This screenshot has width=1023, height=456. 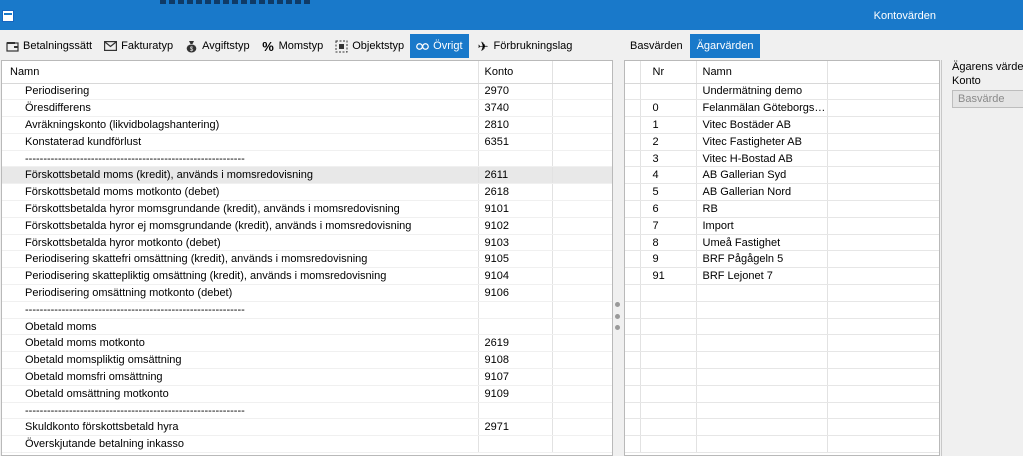 What do you see at coordinates (307, 142) in the screenshot?
I see `table-row: Konstaterad kundförlust 6351` at bounding box center [307, 142].